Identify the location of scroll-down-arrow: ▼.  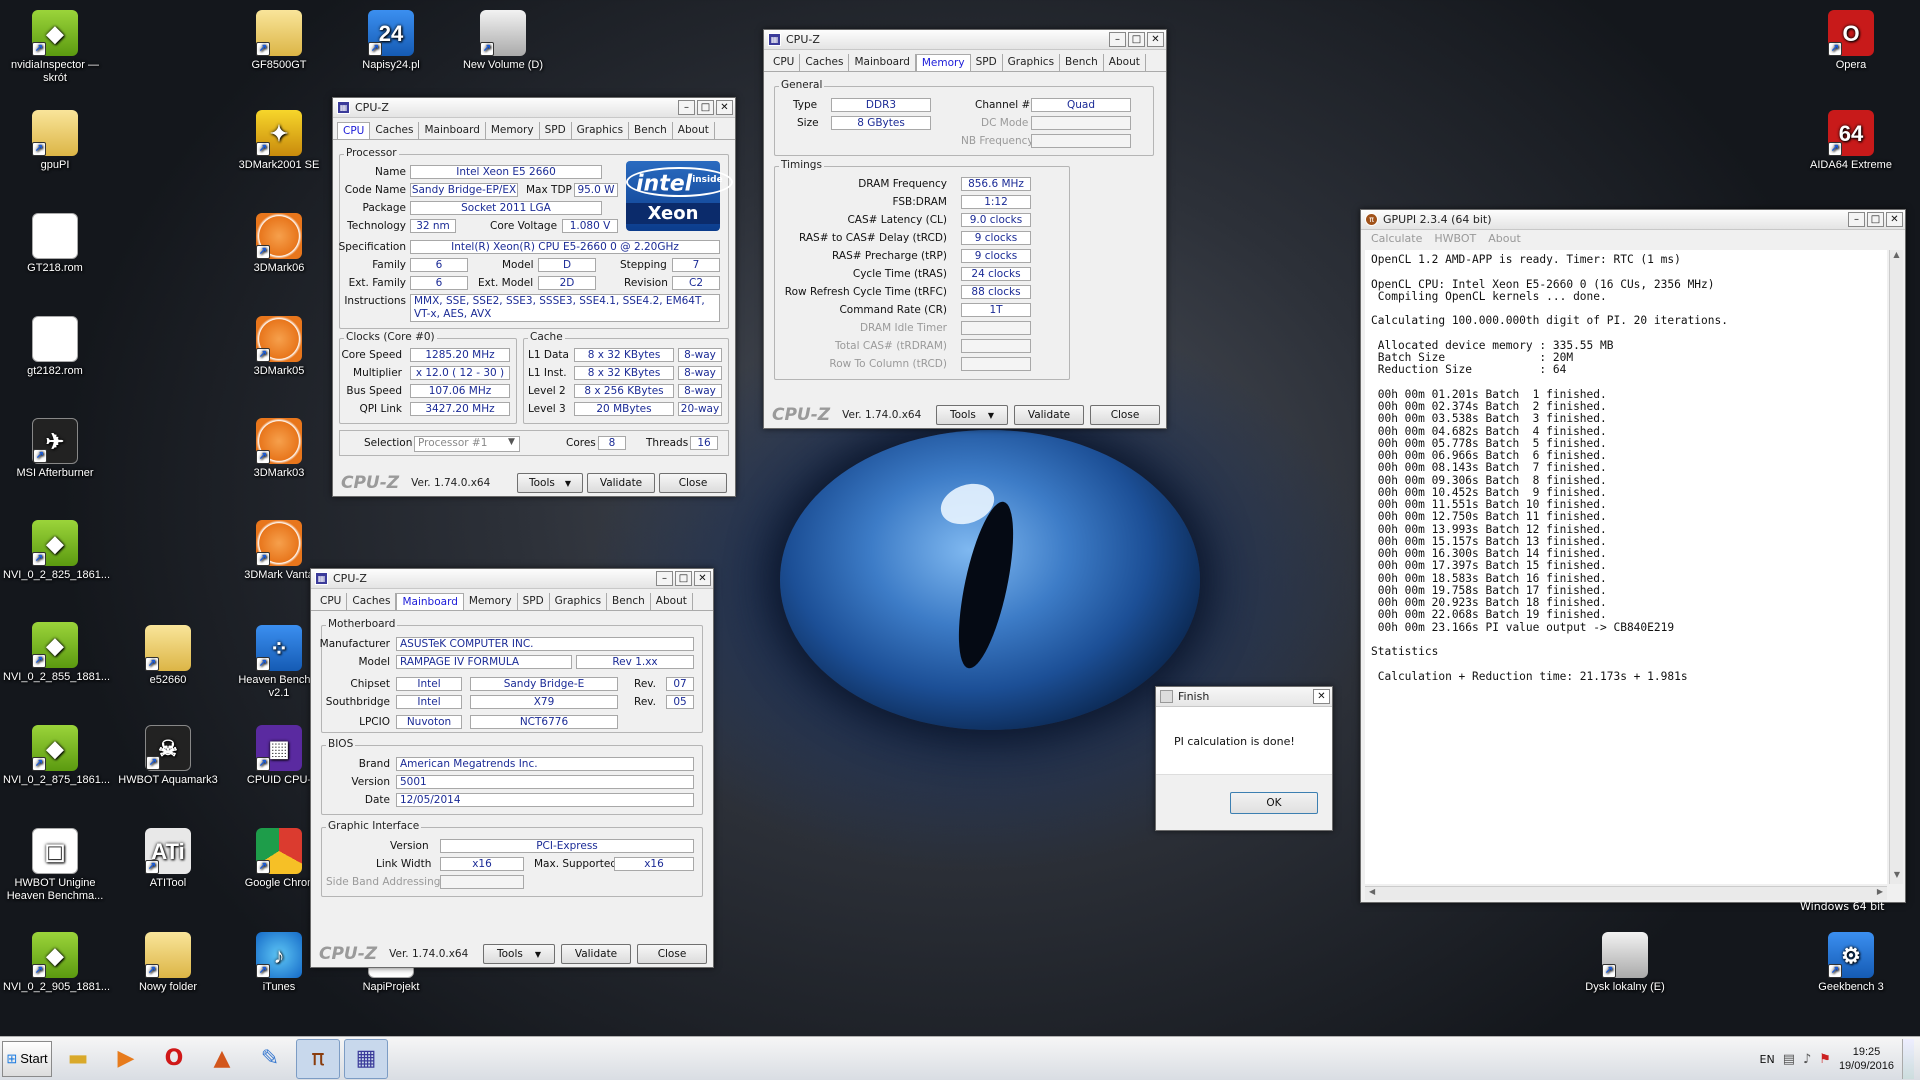
(1897, 877).